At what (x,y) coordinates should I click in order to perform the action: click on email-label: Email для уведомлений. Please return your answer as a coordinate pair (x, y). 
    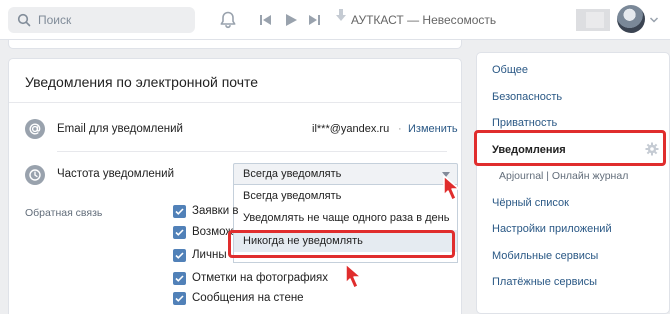
    Looking at the image, I should click on (120, 129).